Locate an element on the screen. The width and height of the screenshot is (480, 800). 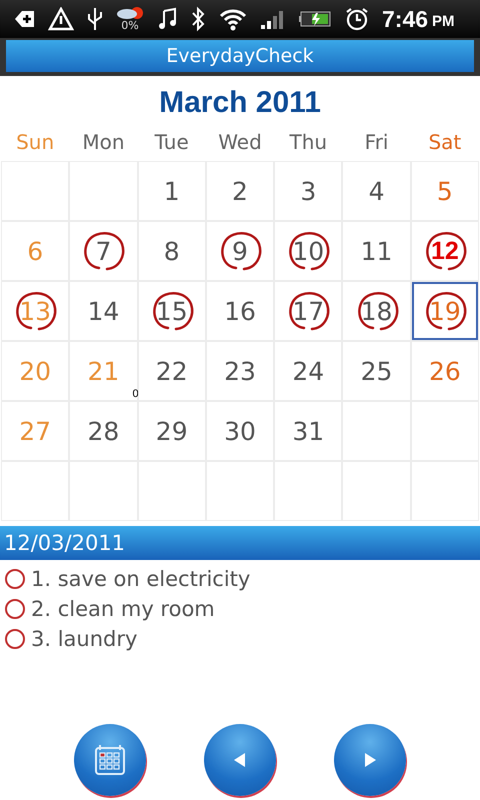
day-number: 25 is located at coordinates (376, 371).